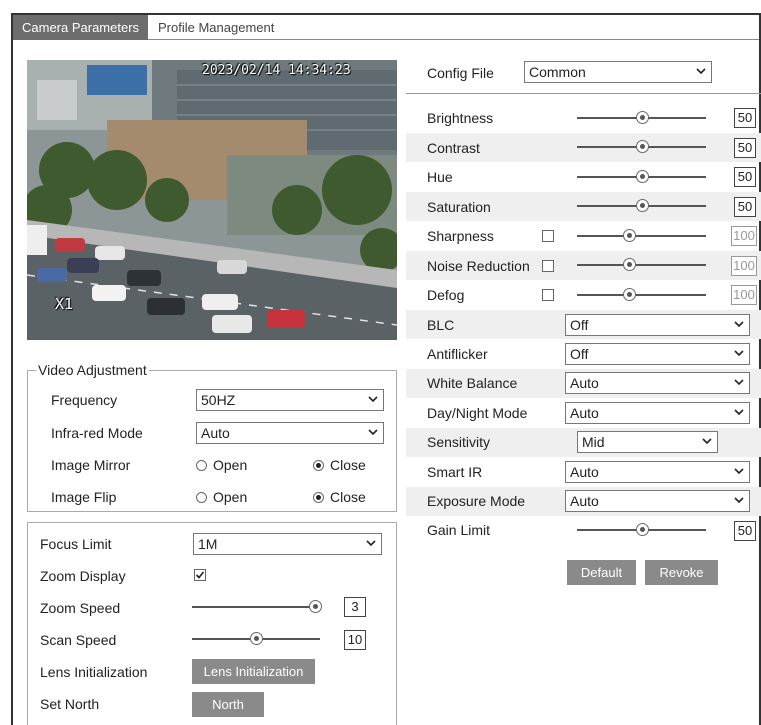  I want to click on brightness-label: Brightness, so click(460, 118).